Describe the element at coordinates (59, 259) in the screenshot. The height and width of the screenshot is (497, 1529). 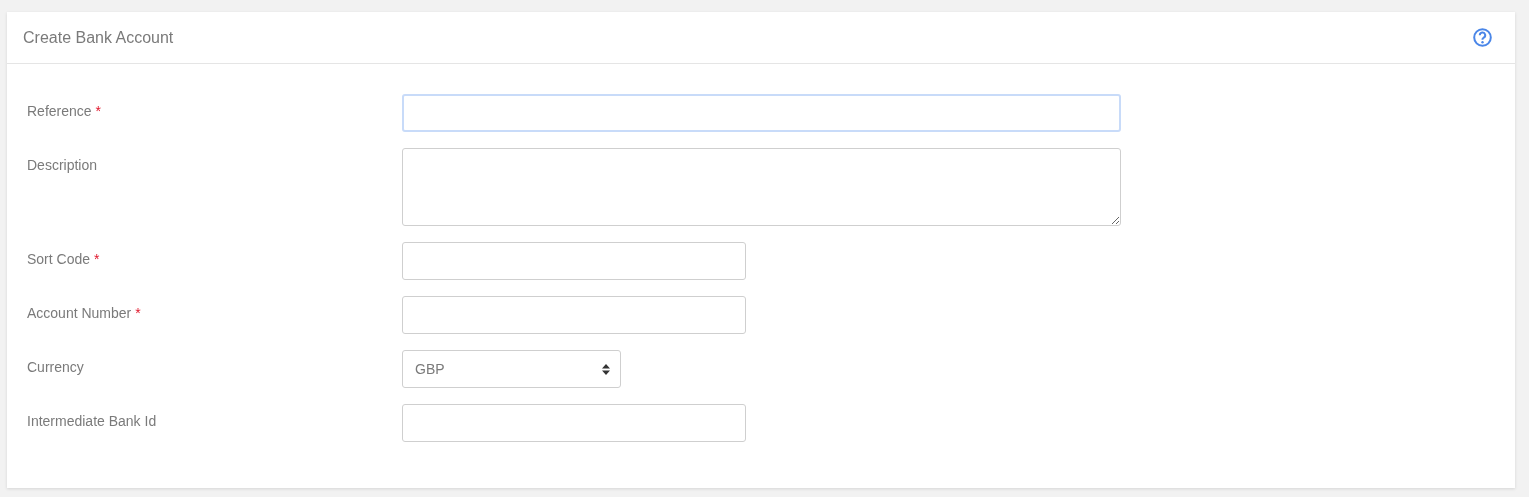
I see `field-label: Sort Code` at that location.